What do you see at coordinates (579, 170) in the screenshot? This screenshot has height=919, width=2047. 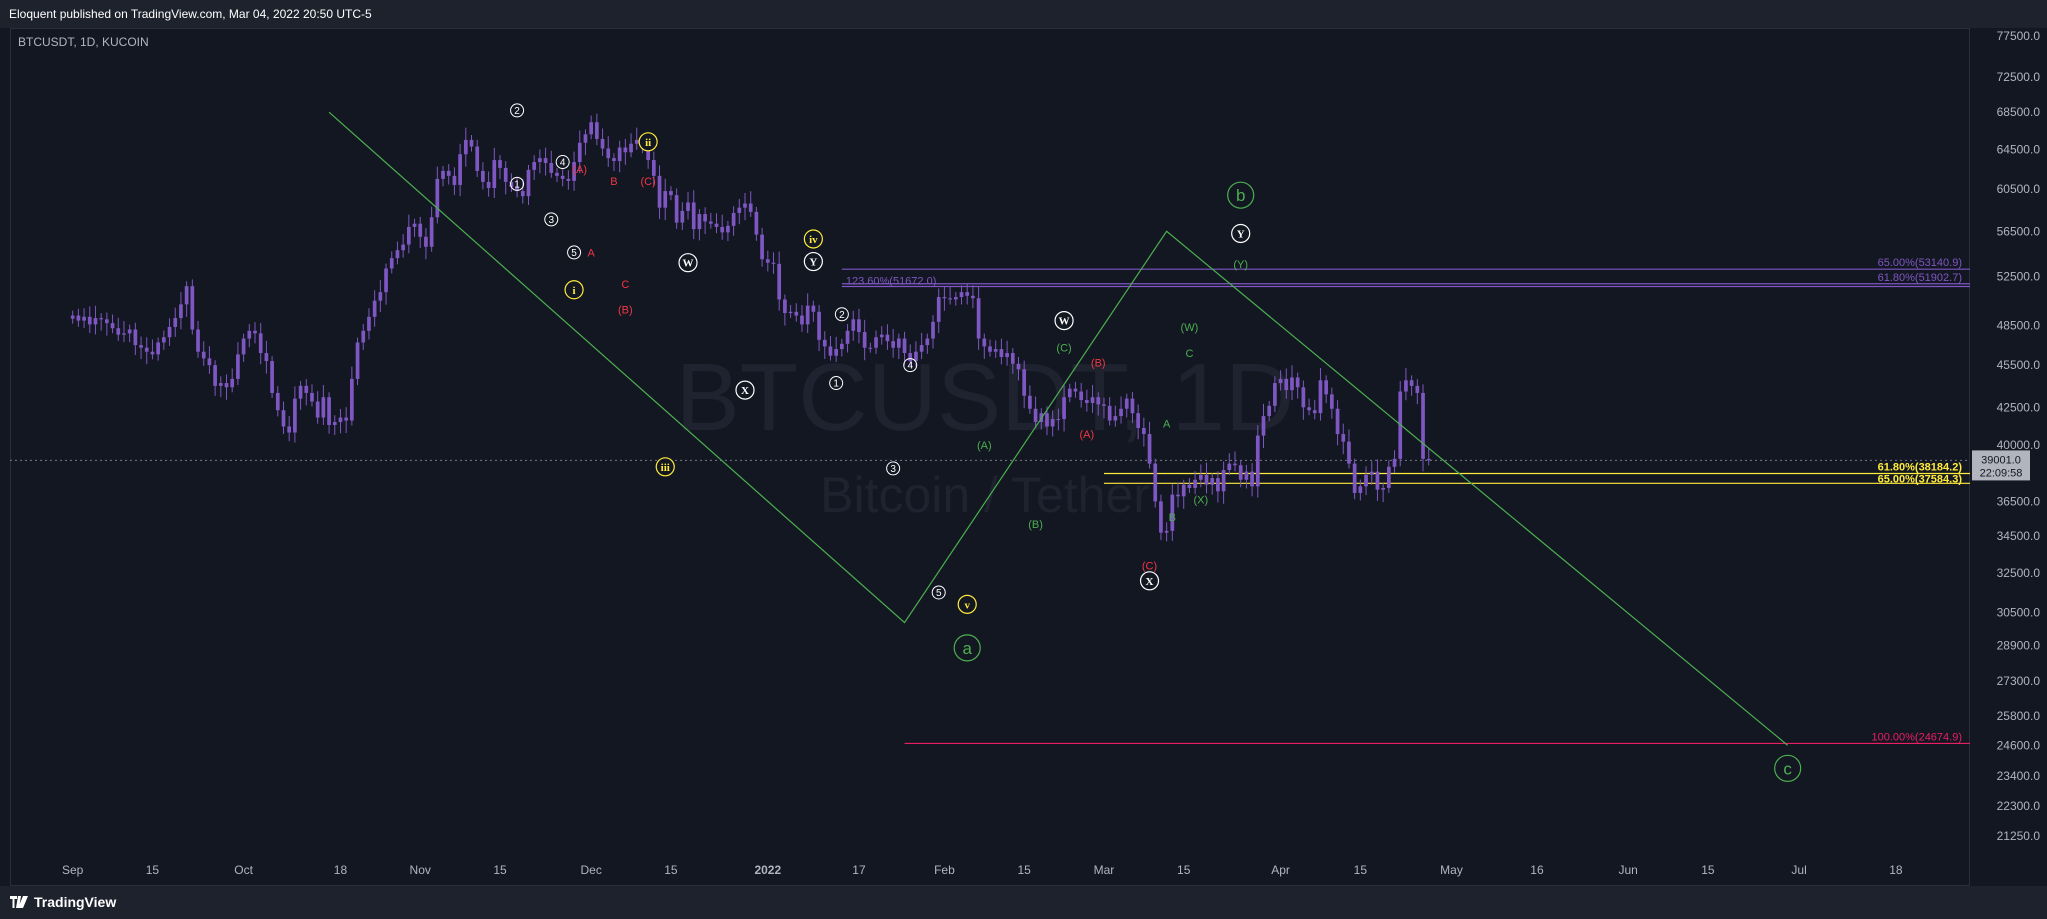 I see `wave-label: (A)` at bounding box center [579, 170].